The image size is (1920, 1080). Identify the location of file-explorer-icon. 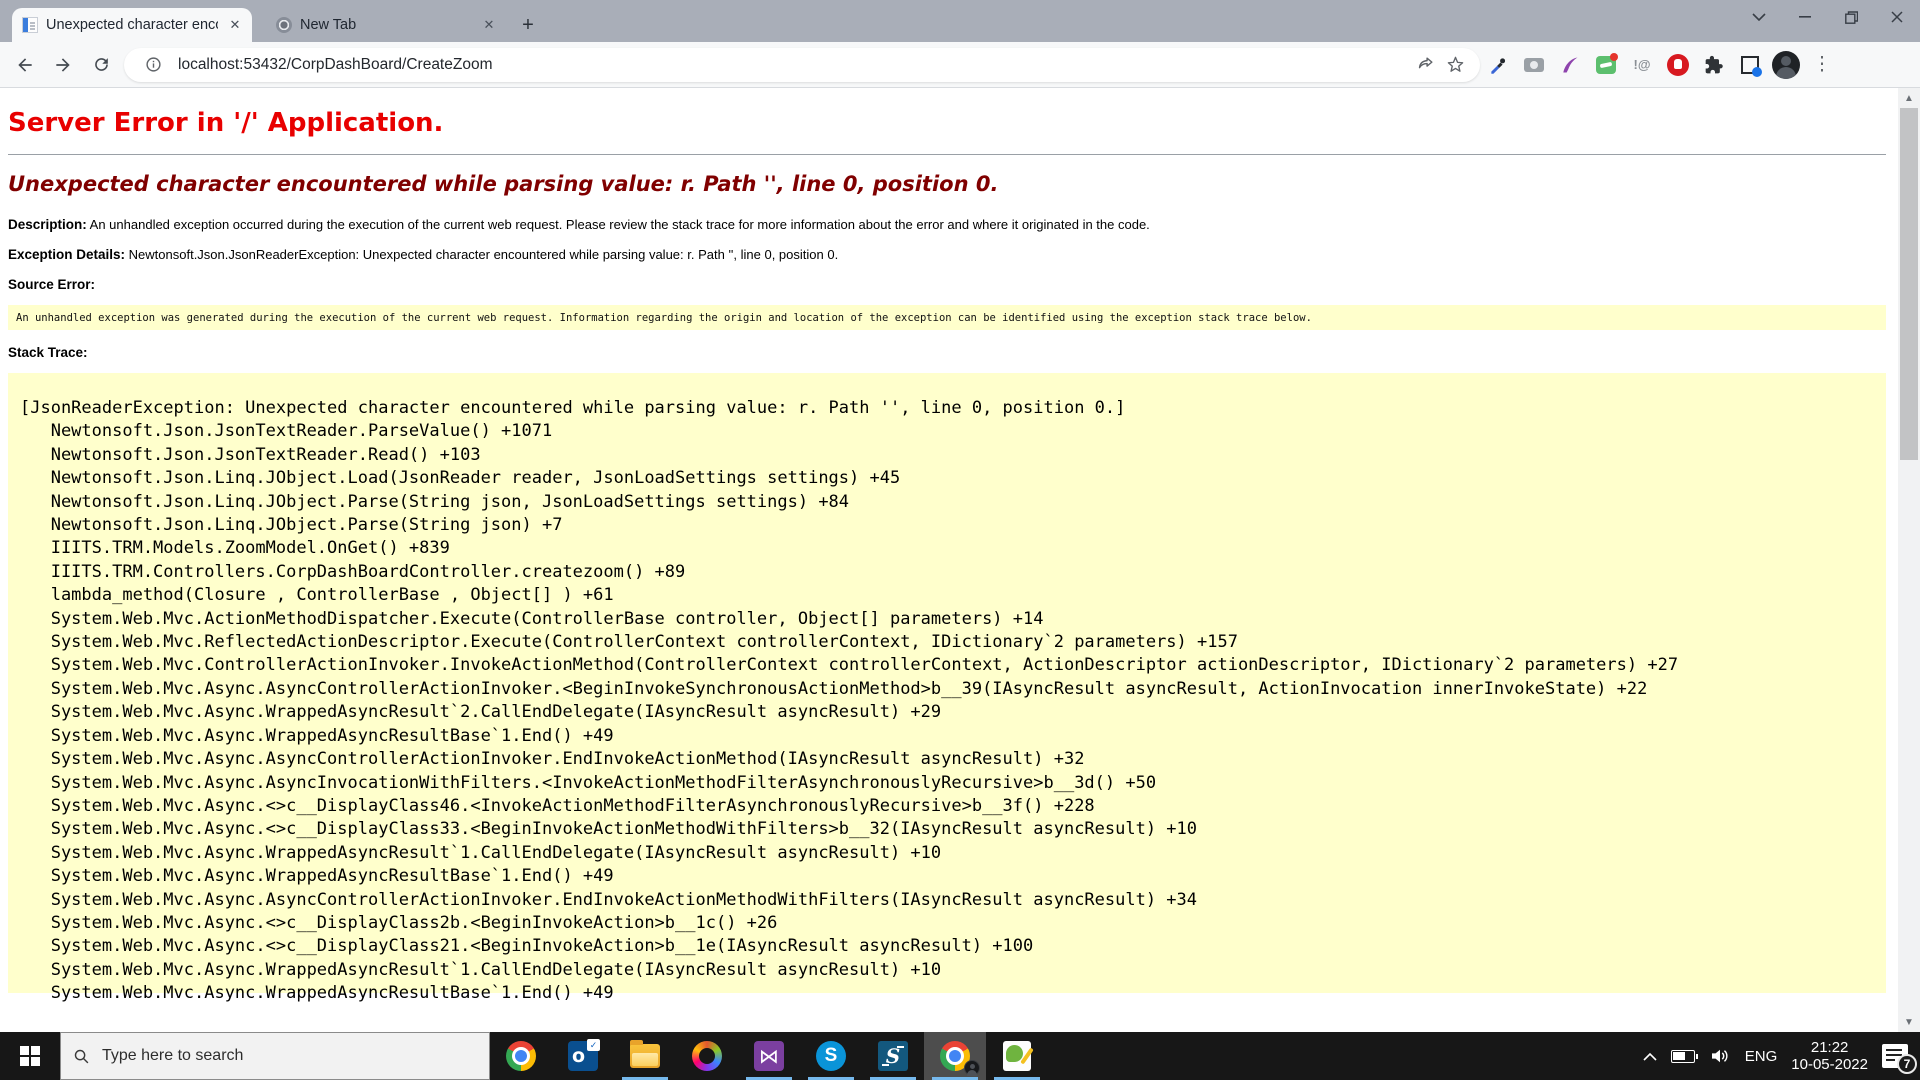
(645, 1054).